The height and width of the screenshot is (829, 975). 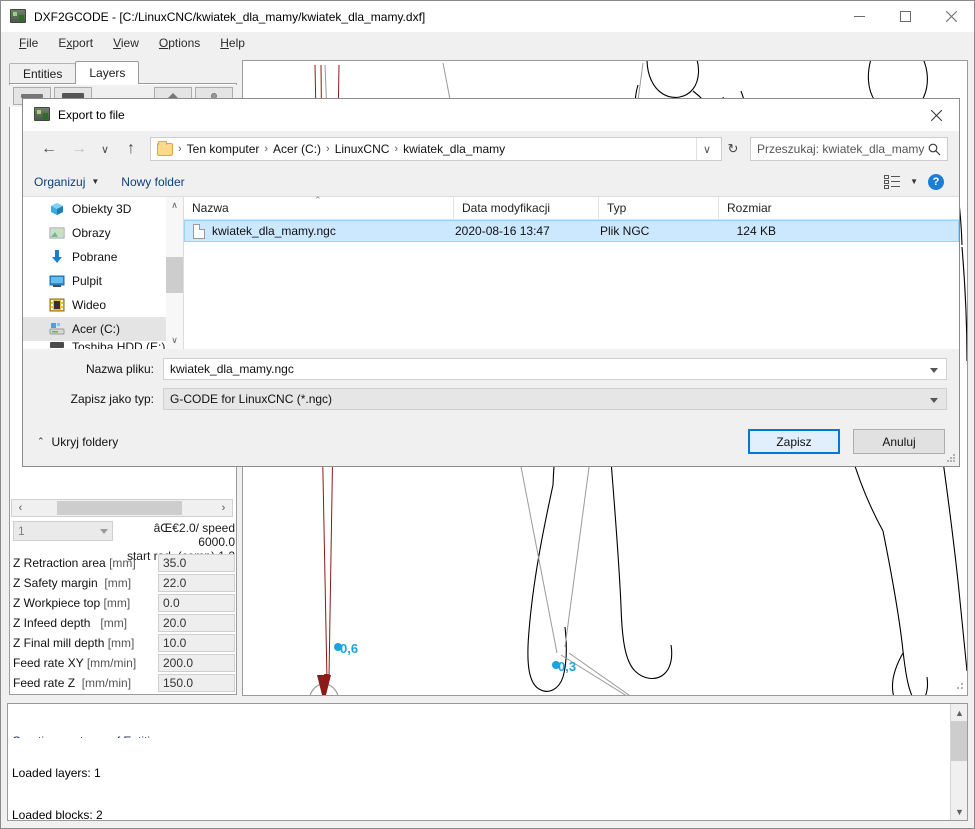 What do you see at coordinates (905, 16) in the screenshot?
I see `maximize-button` at bounding box center [905, 16].